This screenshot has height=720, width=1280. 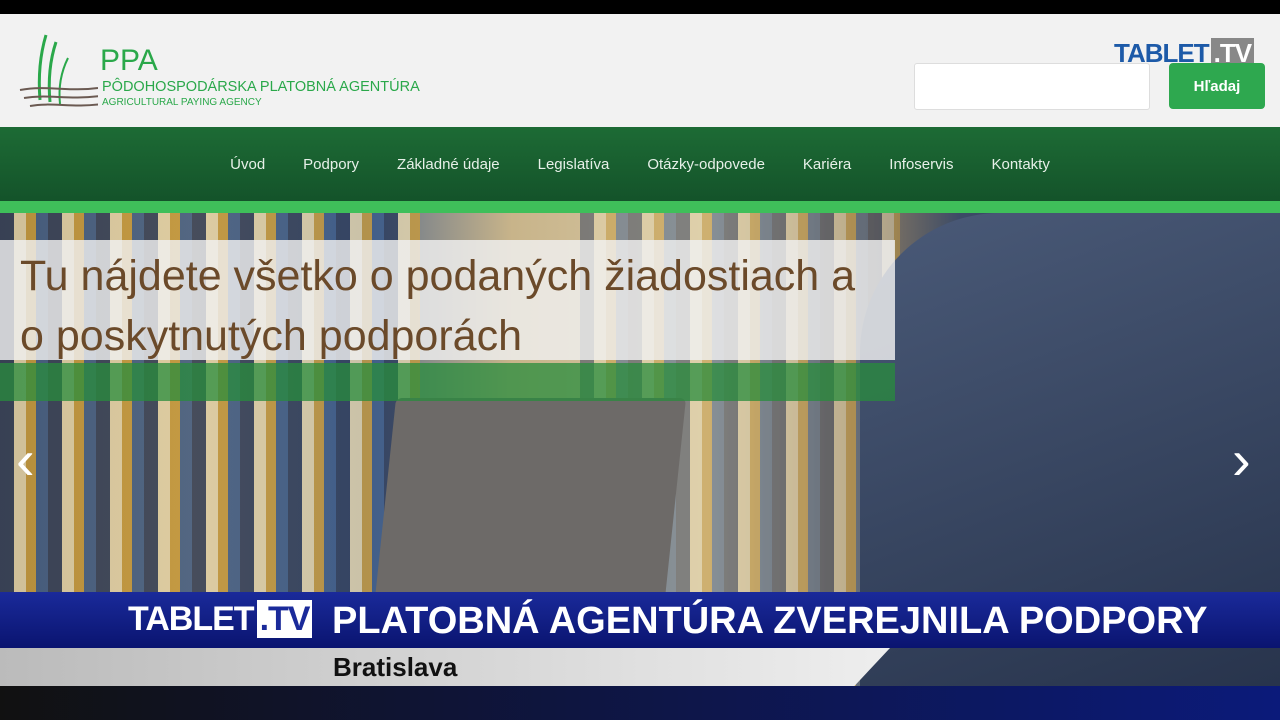 What do you see at coordinates (574, 164) in the screenshot?
I see `nav-legislativa: Legislatíva` at bounding box center [574, 164].